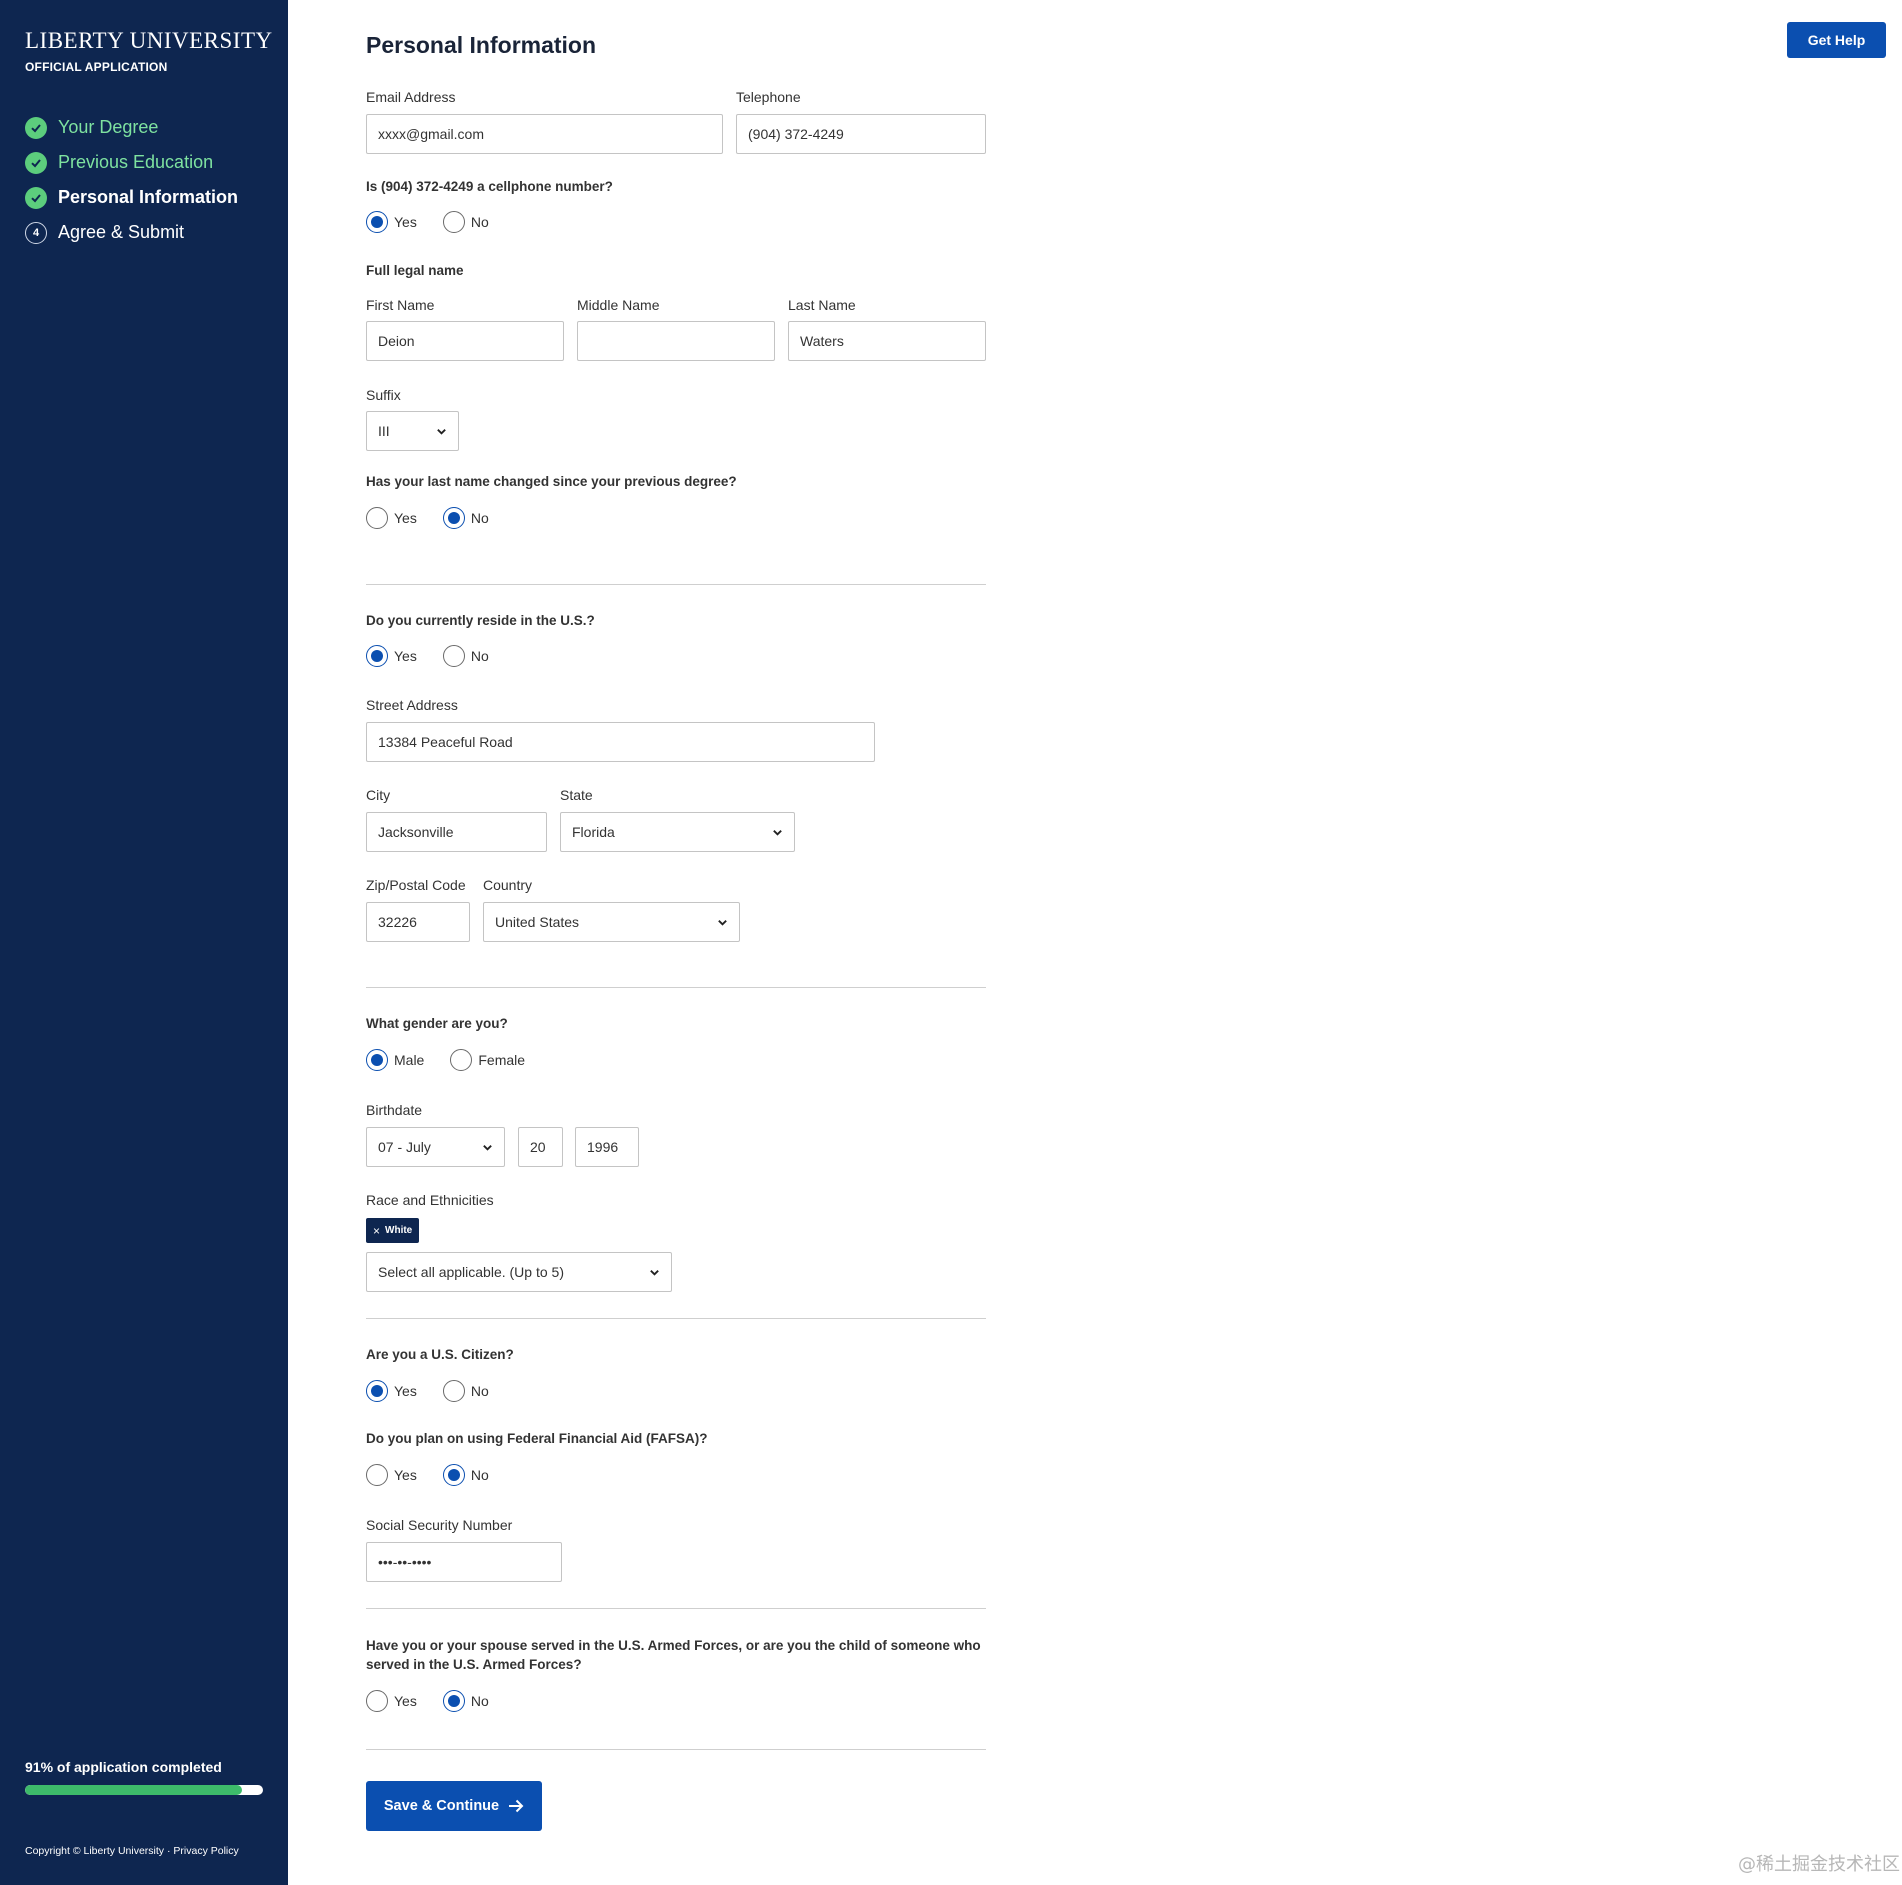 Image resolution: width=1902 pixels, height=1885 pixels. Describe the element at coordinates (435, 1147) in the screenshot. I see `birth-month-select: 07 - July` at that location.